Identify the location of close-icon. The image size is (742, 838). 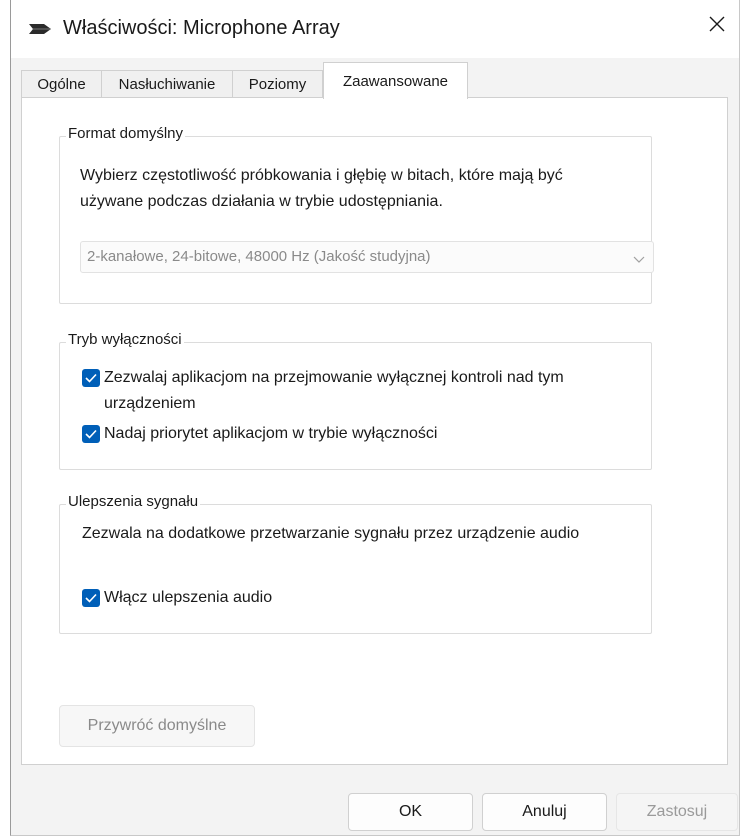
(717, 26).